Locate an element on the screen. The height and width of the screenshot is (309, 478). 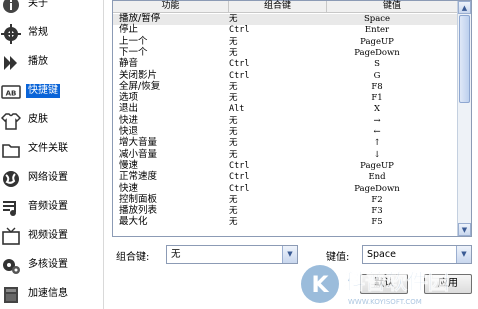
cell-function: 正常速度 is located at coordinates (138, 177).